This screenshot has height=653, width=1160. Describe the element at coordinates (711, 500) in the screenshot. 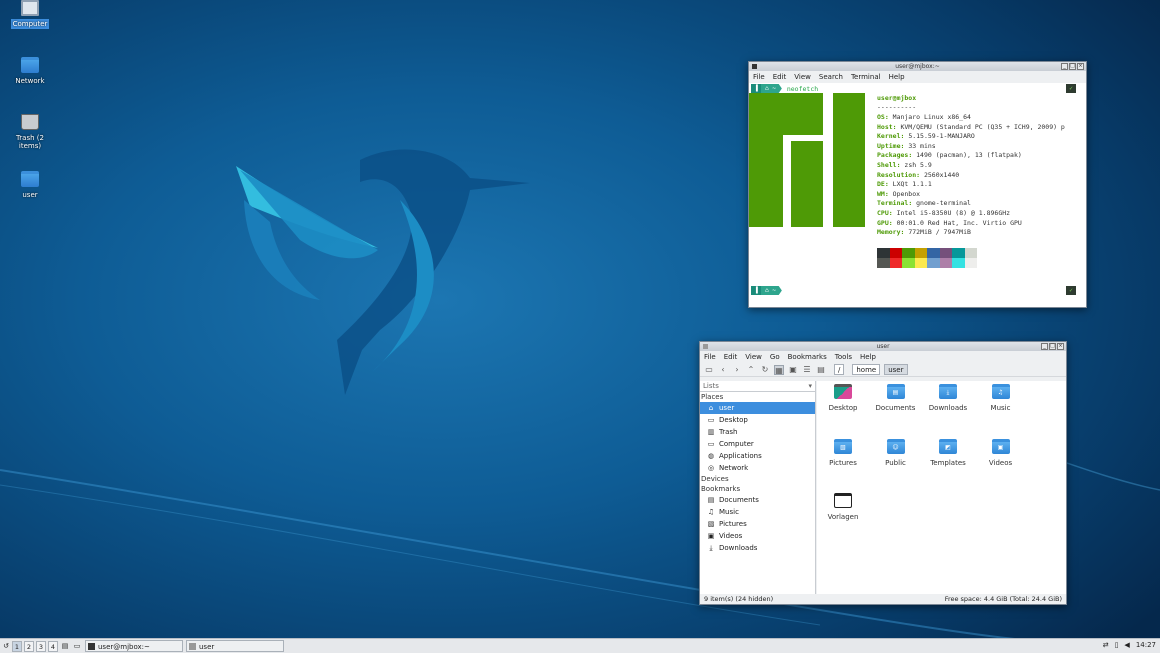

I see `documents-icon: ▤` at that location.